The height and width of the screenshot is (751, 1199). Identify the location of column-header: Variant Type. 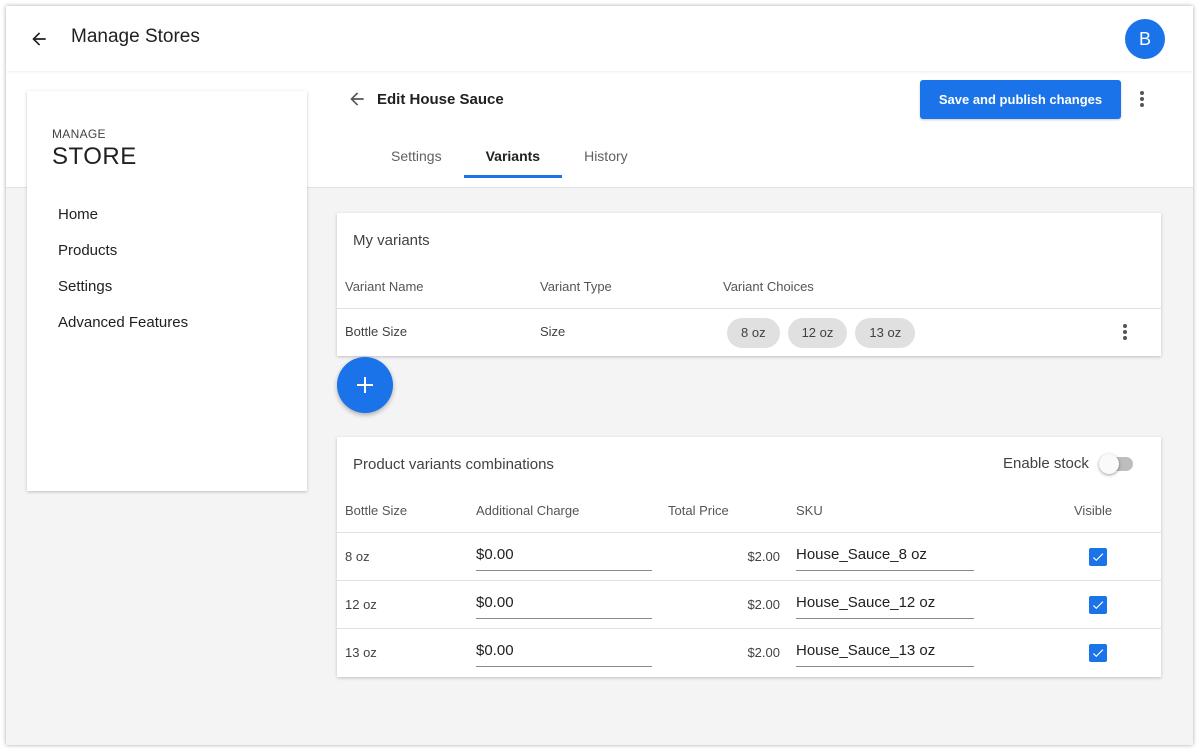
(576, 286).